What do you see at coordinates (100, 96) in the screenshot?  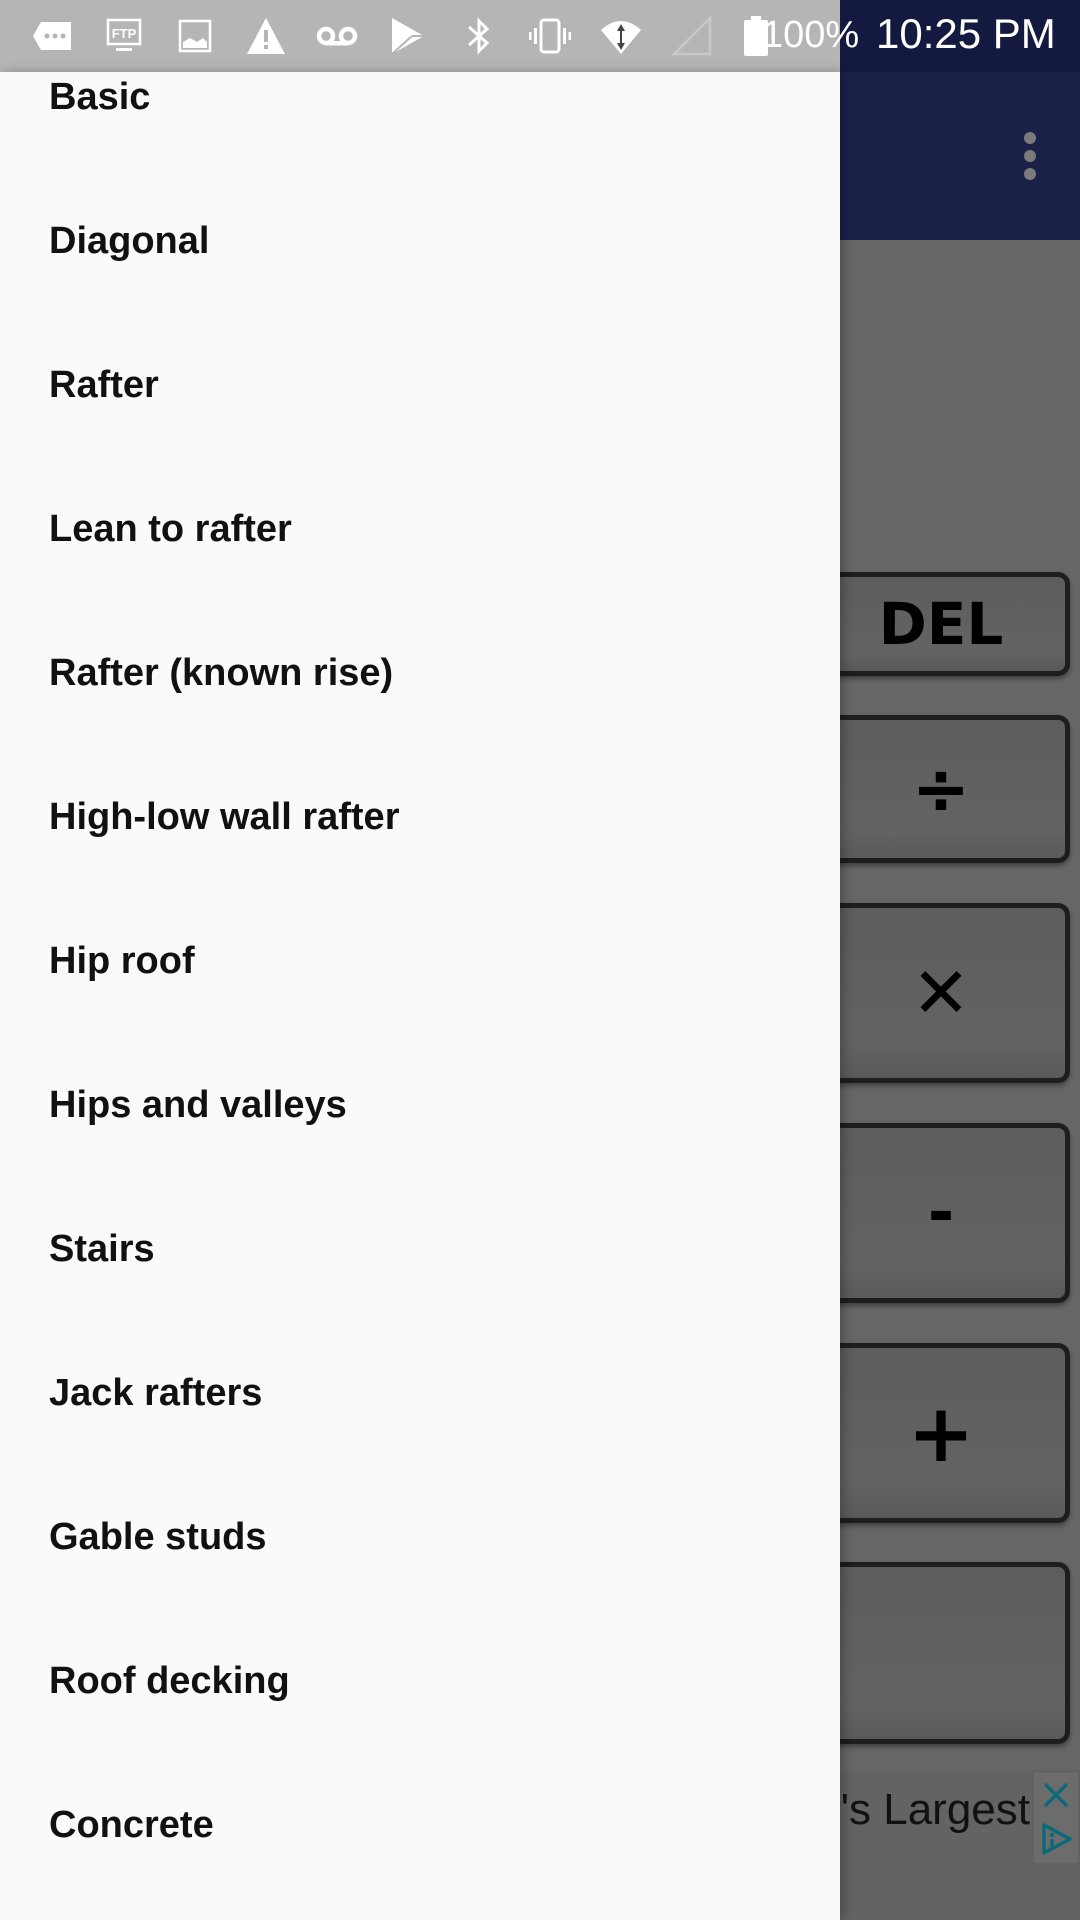 I see `drawer-item-label: Basic` at bounding box center [100, 96].